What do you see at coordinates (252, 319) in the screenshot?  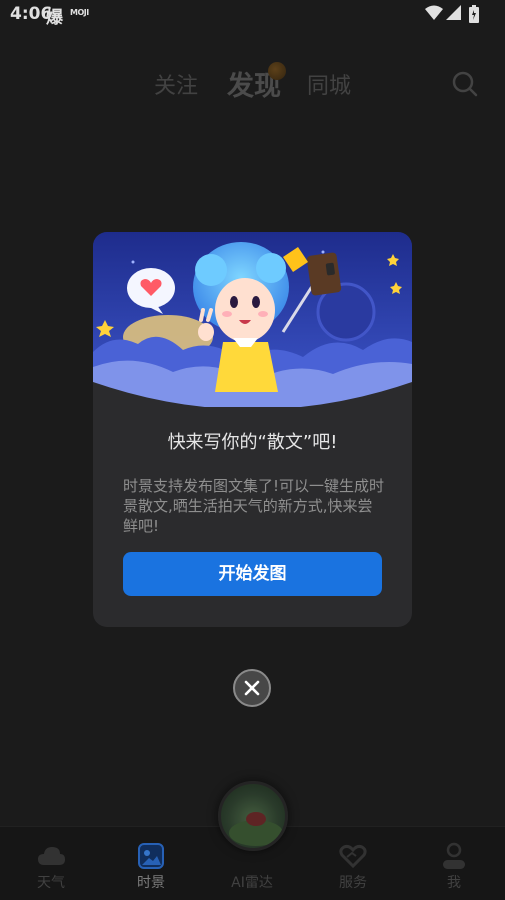 I see `promo-banner-illustration` at bounding box center [252, 319].